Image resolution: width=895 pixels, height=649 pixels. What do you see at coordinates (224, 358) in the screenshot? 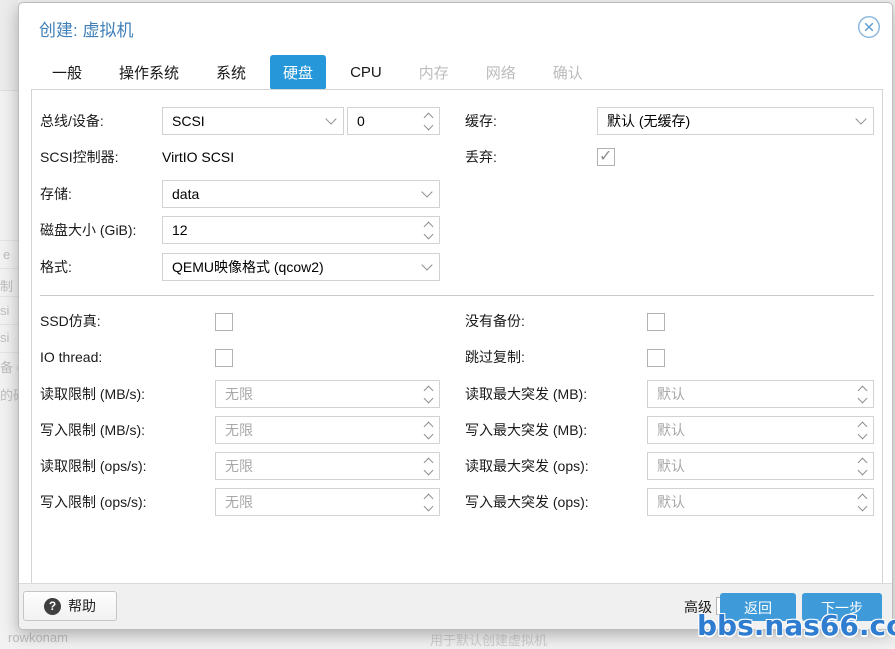
I see `io-thread-checkbox` at bounding box center [224, 358].